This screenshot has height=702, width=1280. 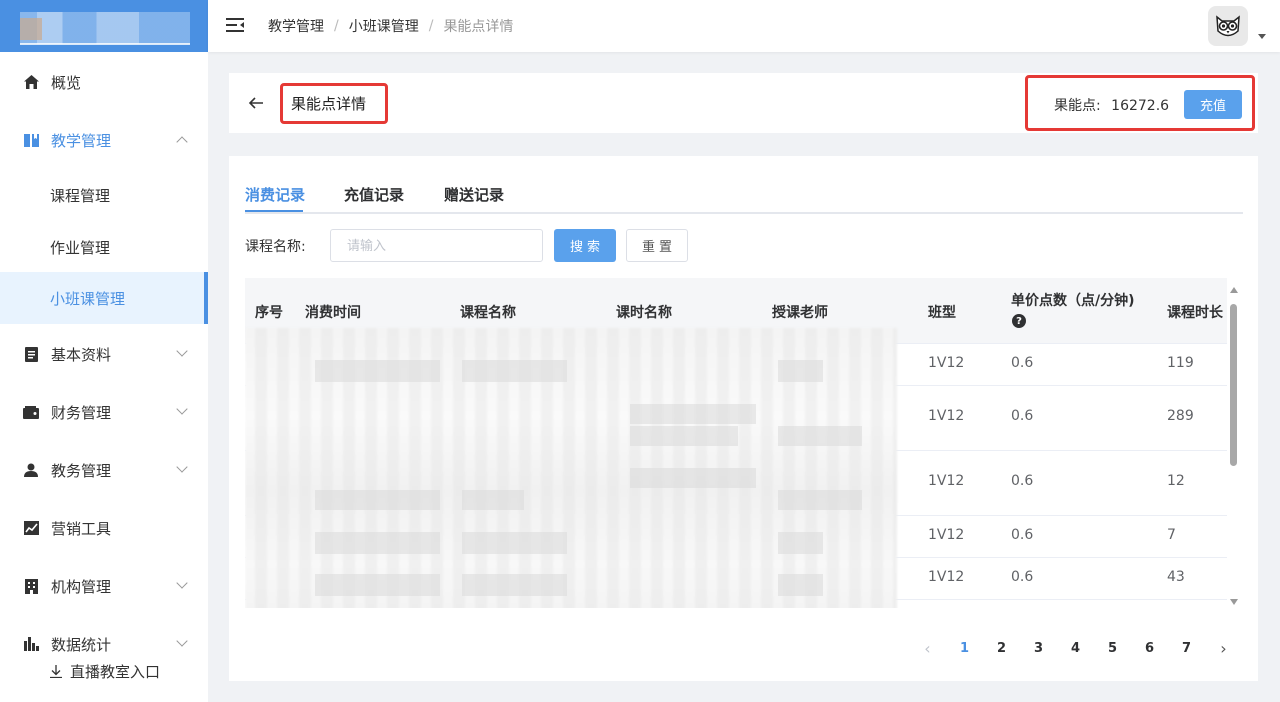 I want to click on pagination: ‹ 1 2 3 4 5 6 7 ›, so click(x=1075, y=648).